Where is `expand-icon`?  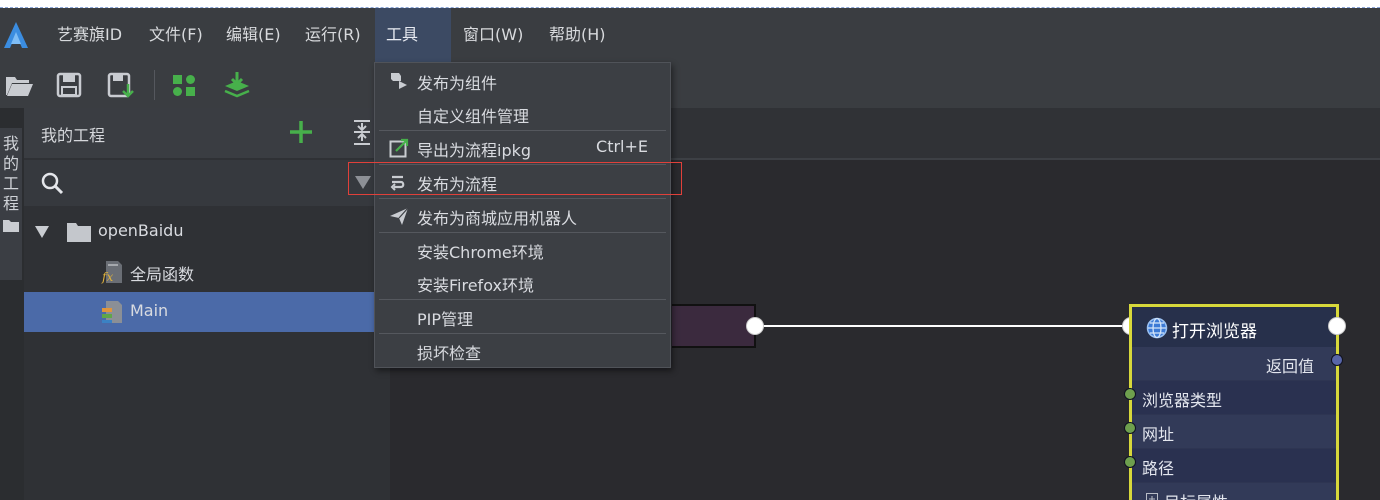
expand-icon is located at coordinates (1152, 496).